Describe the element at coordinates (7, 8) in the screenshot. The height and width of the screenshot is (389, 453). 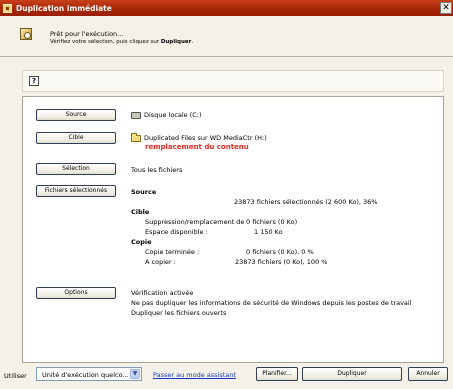
I see `app-icon` at that location.